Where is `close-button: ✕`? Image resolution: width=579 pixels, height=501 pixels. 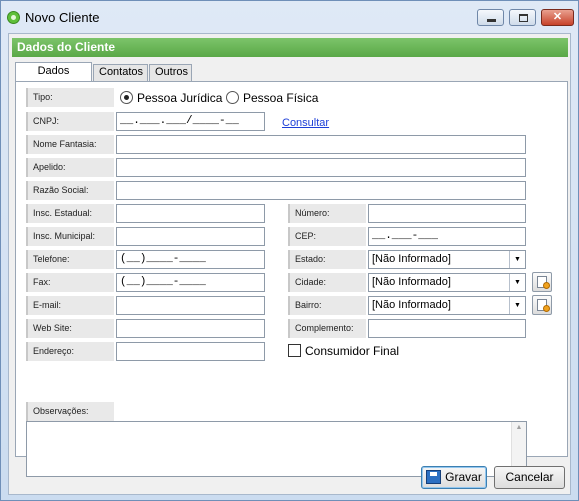 close-button: ✕ is located at coordinates (557, 17).